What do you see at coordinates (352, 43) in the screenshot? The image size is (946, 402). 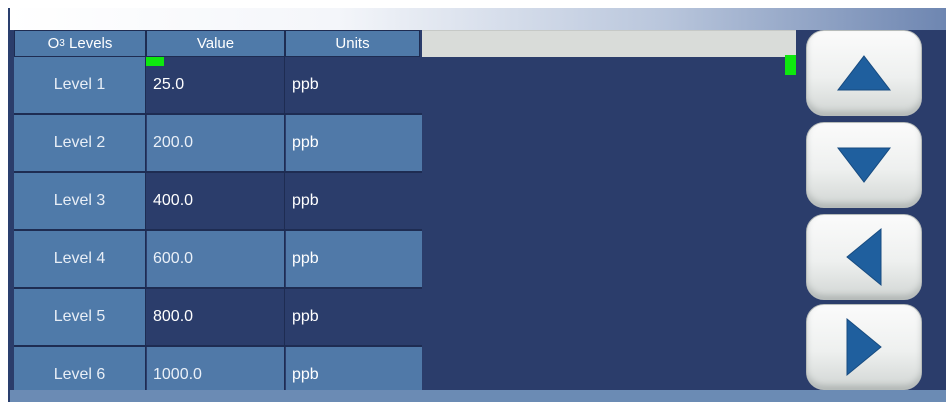 I see `column-header-units: Units` at bounding box center [352, 43].